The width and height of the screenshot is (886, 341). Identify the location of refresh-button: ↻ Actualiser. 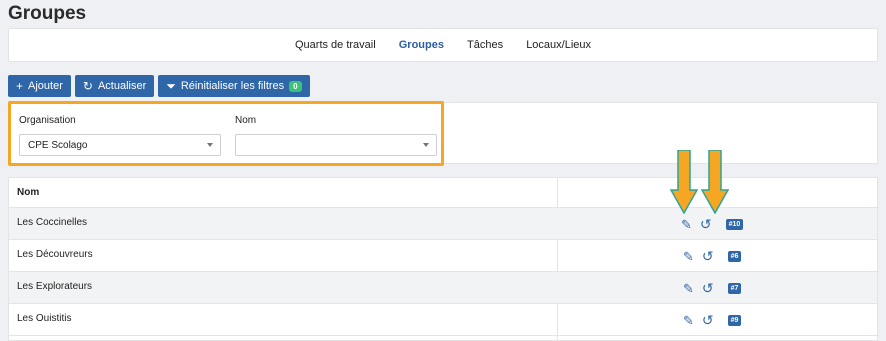
(114, 86).